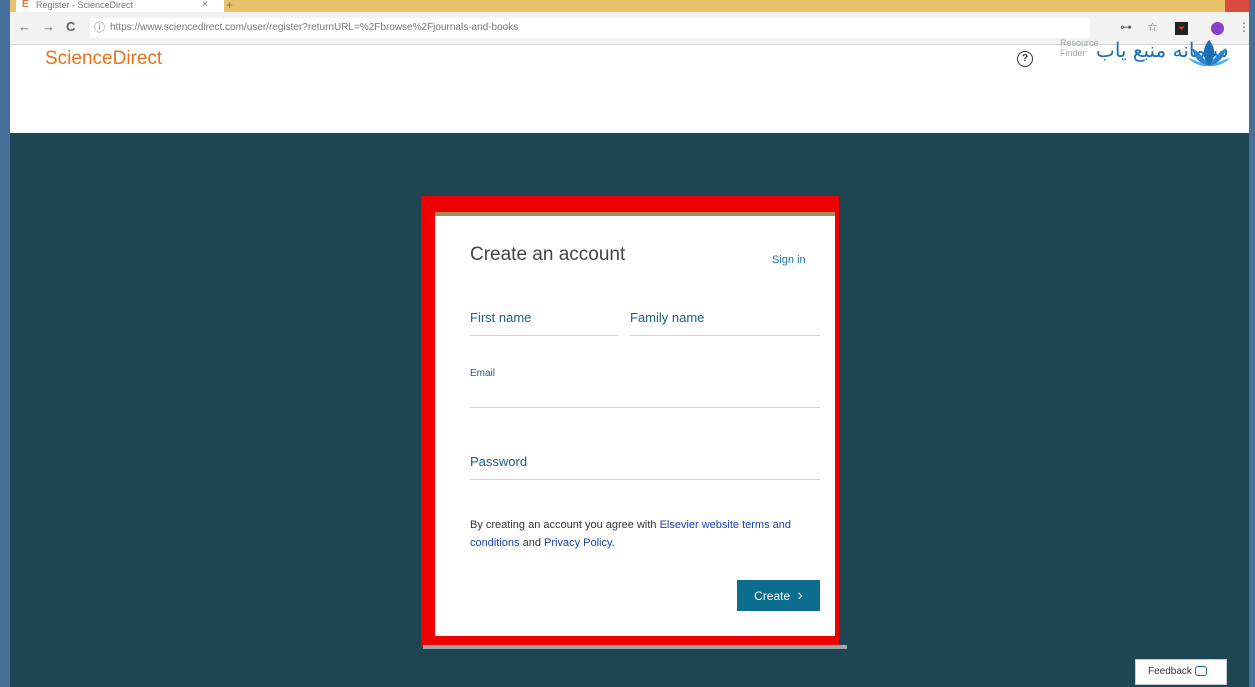 The height and width of the screenshot is (687, 1255). Describe the element at coordinates (635, 647) in the screenshot. I see `card-shadow` at that location.